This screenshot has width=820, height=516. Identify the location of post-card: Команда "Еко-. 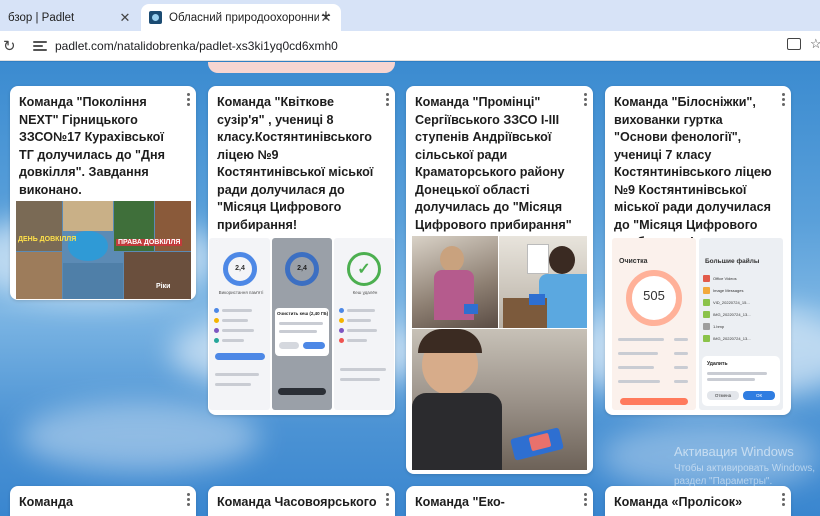
(499, 501).